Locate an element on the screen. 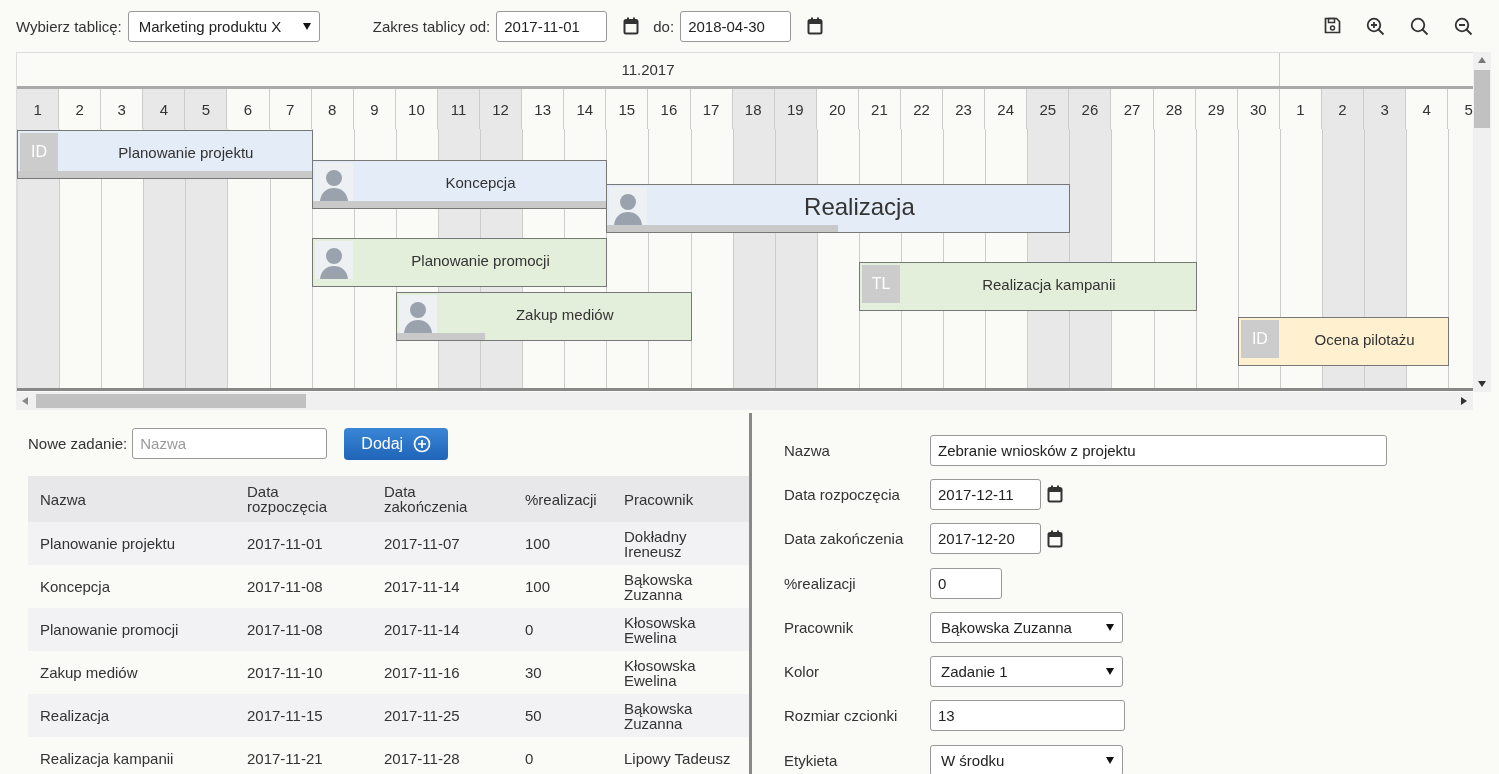  task-label: Ocena pilotażu is located at coordinates (1364, 340).